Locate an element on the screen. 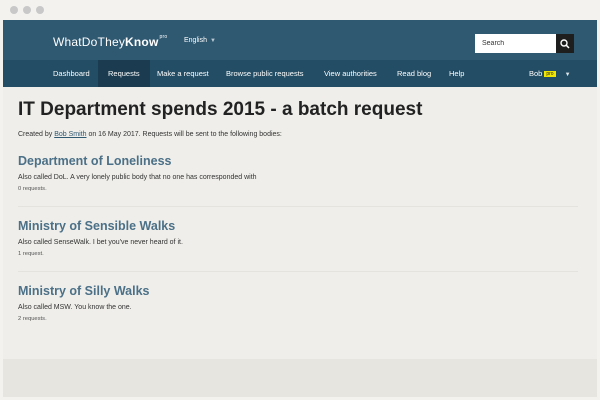 This screenshot has width=600, height=400. window-chrome is located at coordinates (300, 10).